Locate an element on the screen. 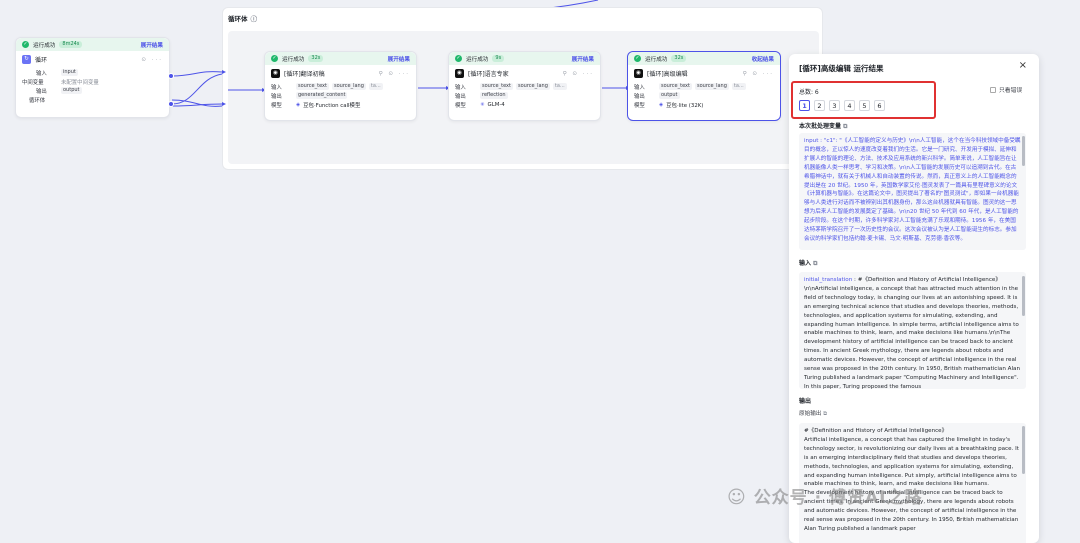  node-title: [循环]翻译初稿 is located at coordinates (304, 74).